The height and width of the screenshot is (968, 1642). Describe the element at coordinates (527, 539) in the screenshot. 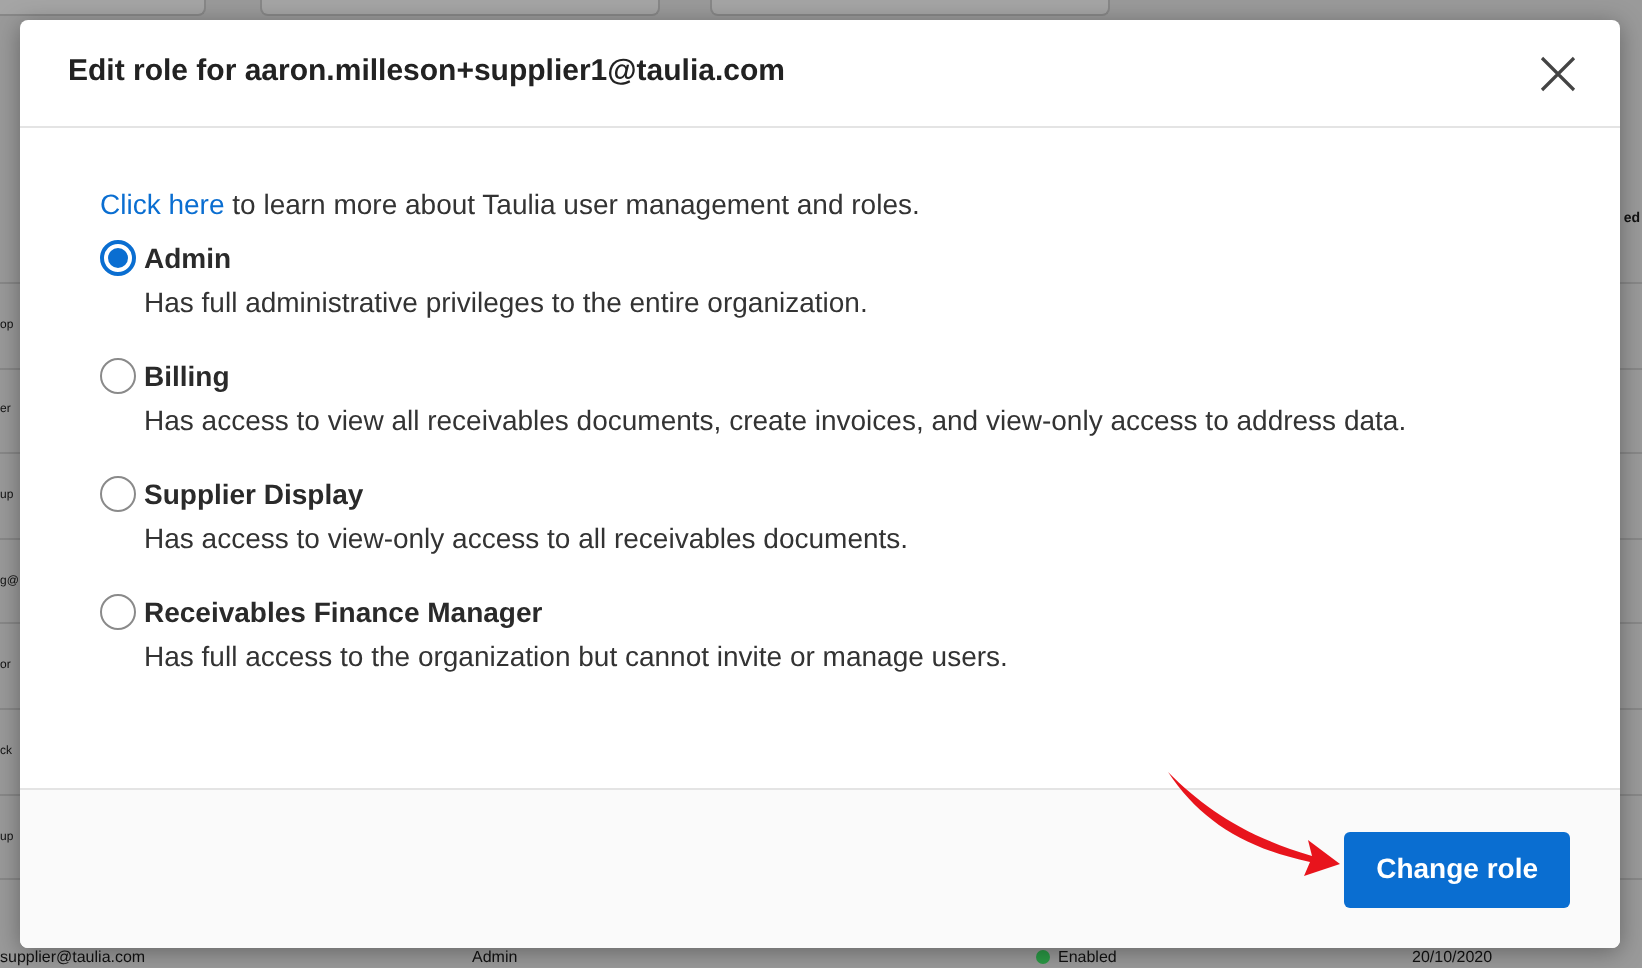

I see `role-description: Has access to view-only access to all receivables documents.` at that location.